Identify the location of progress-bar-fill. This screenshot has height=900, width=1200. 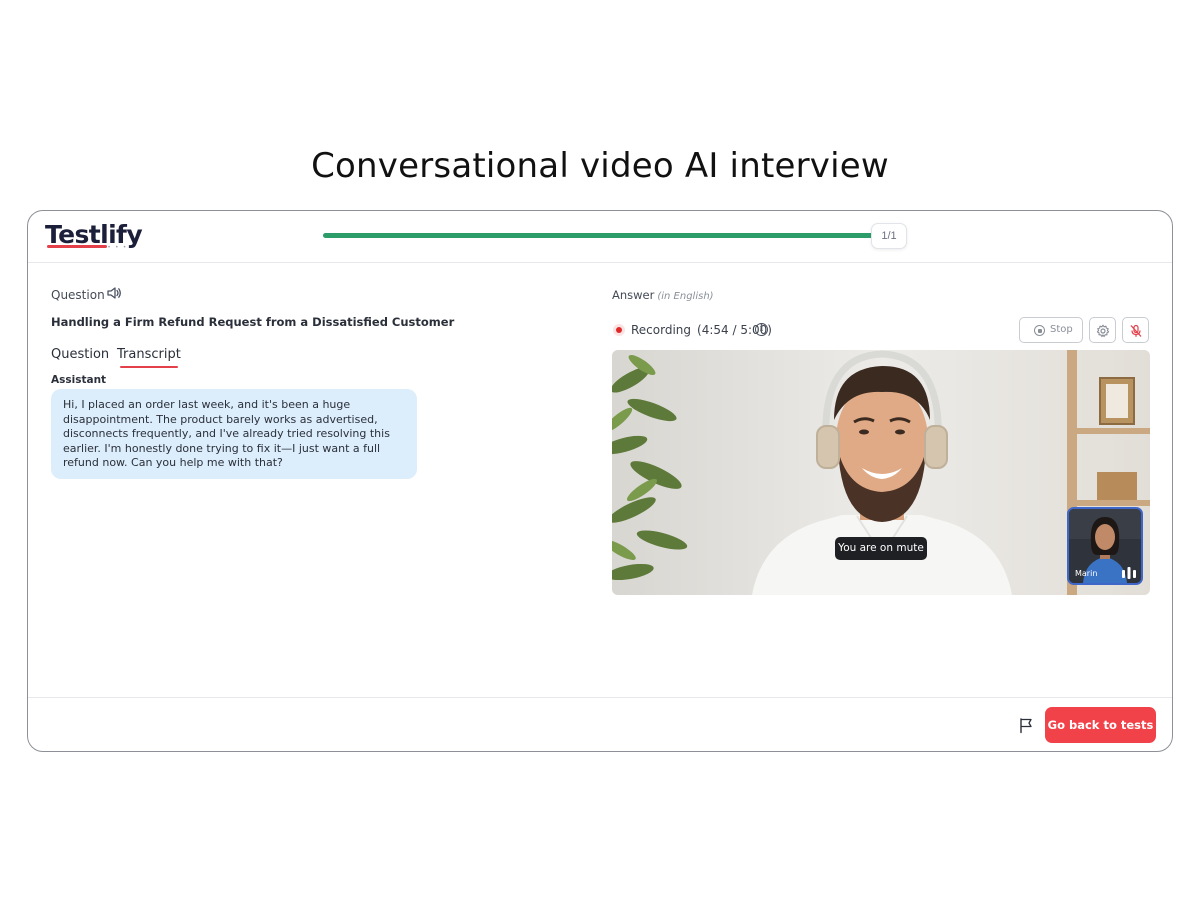
(598, 235).